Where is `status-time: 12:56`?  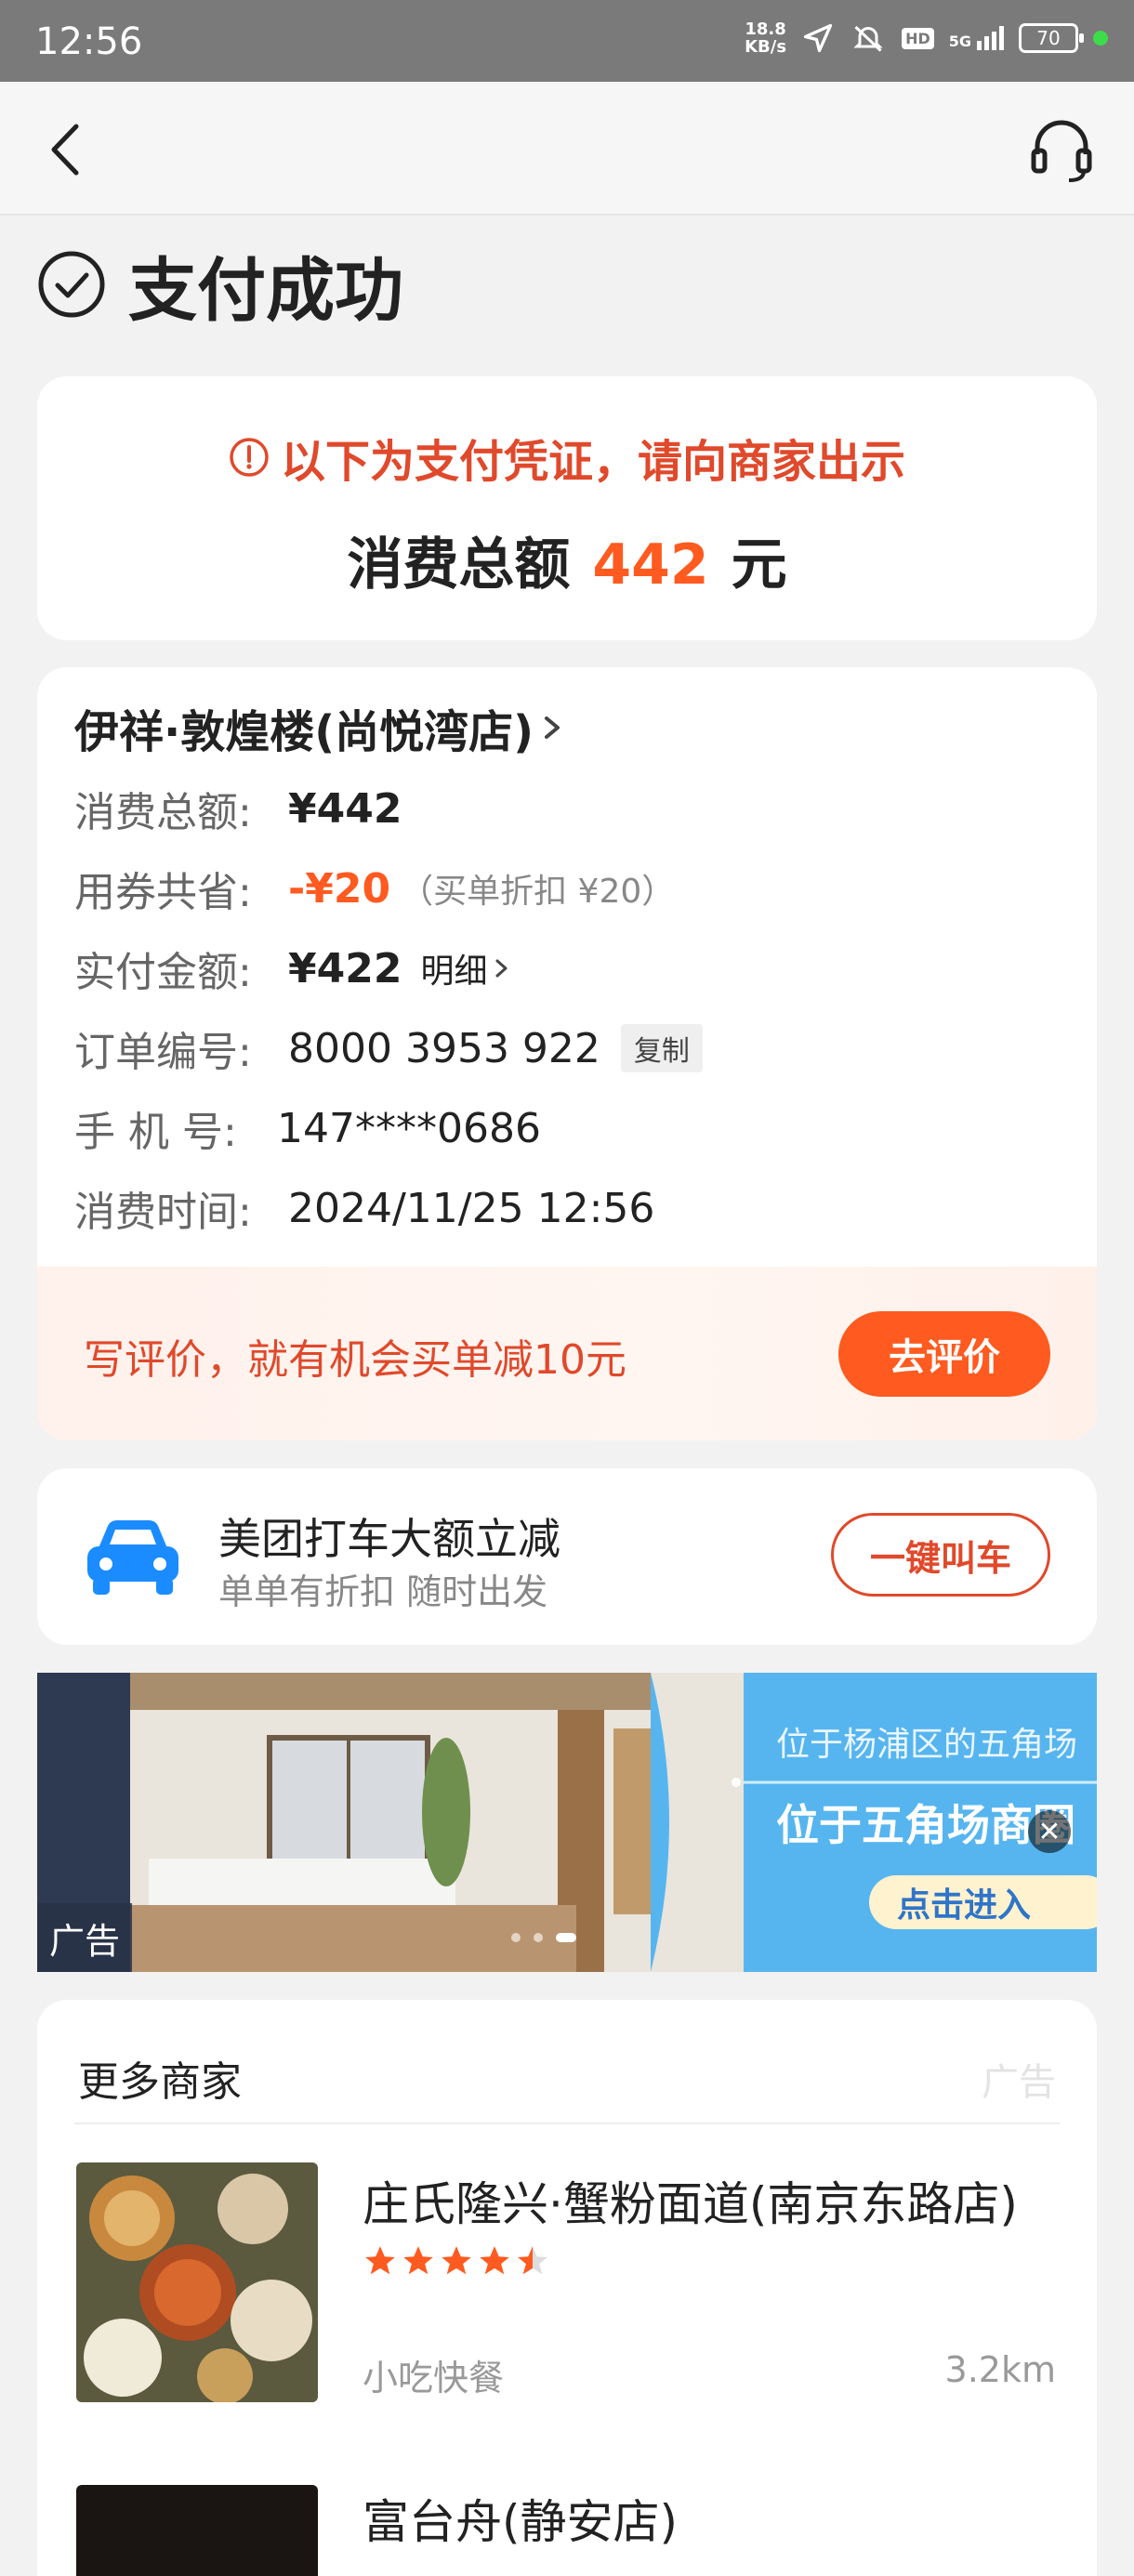
status-time: 12:56 is located at coordinates (89, 41).